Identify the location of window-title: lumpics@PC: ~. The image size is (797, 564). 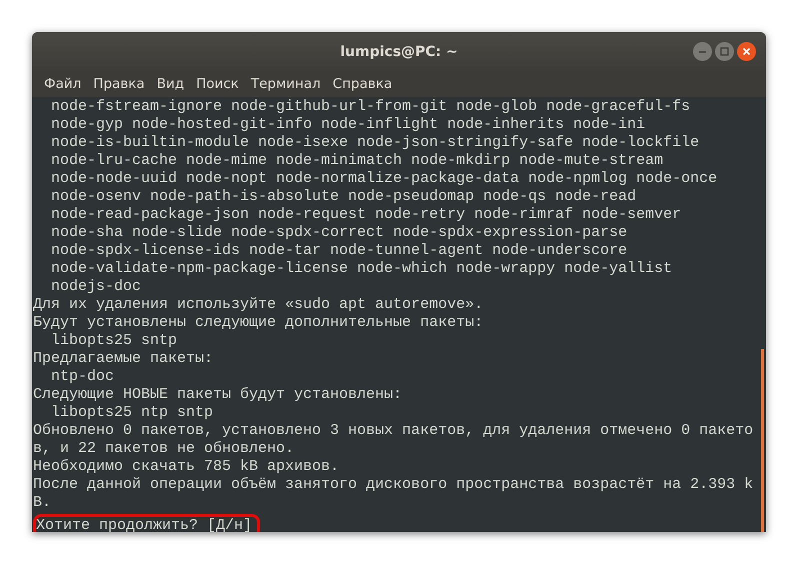
(399, 52).